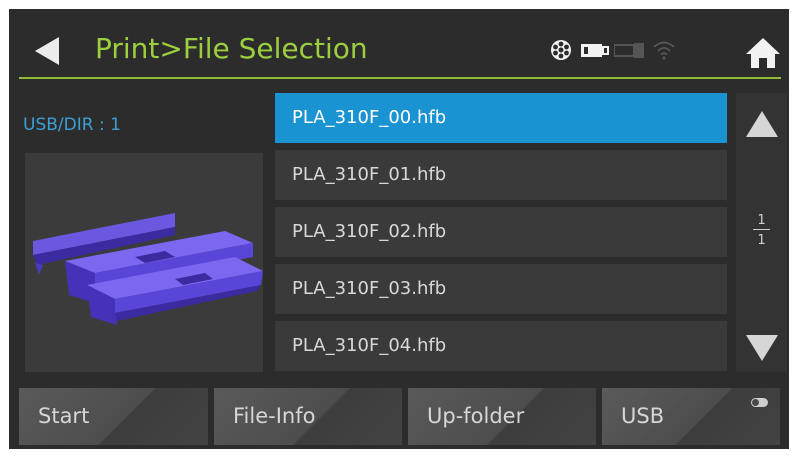 The height and width of the screenshot is (457, 798). I want to click on file-item: PLA_310F_04.hfb, so click(501, 346).